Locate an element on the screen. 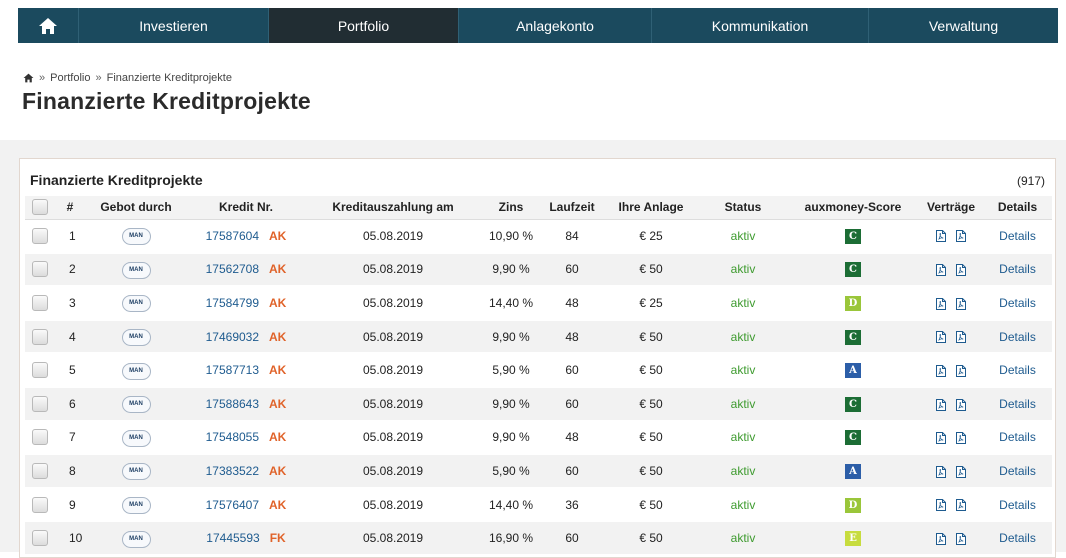 The height and width of the screenshot is (558, 1066). col-header-number: # is located at coordinates (70, 208).